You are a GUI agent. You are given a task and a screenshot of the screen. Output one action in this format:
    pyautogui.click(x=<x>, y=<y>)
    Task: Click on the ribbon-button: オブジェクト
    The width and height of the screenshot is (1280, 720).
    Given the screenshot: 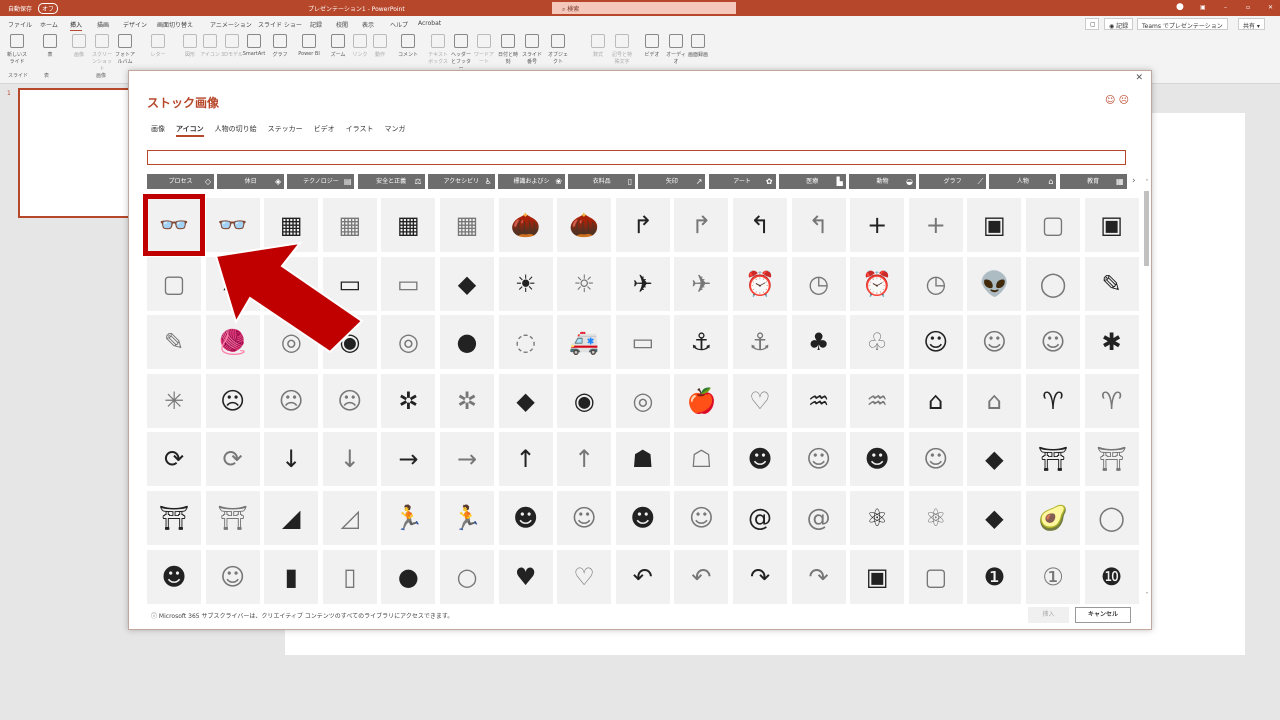 What is the action you would take?
    pyautogui.click(x=558, y=49)
    